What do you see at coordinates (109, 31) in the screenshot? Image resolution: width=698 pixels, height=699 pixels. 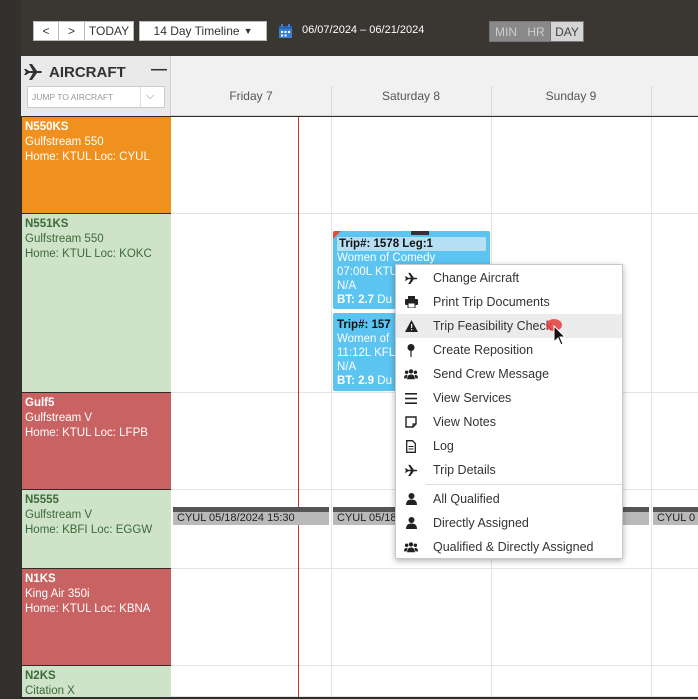 I see `today-button: TODAY` at bounding box center [109, 31].